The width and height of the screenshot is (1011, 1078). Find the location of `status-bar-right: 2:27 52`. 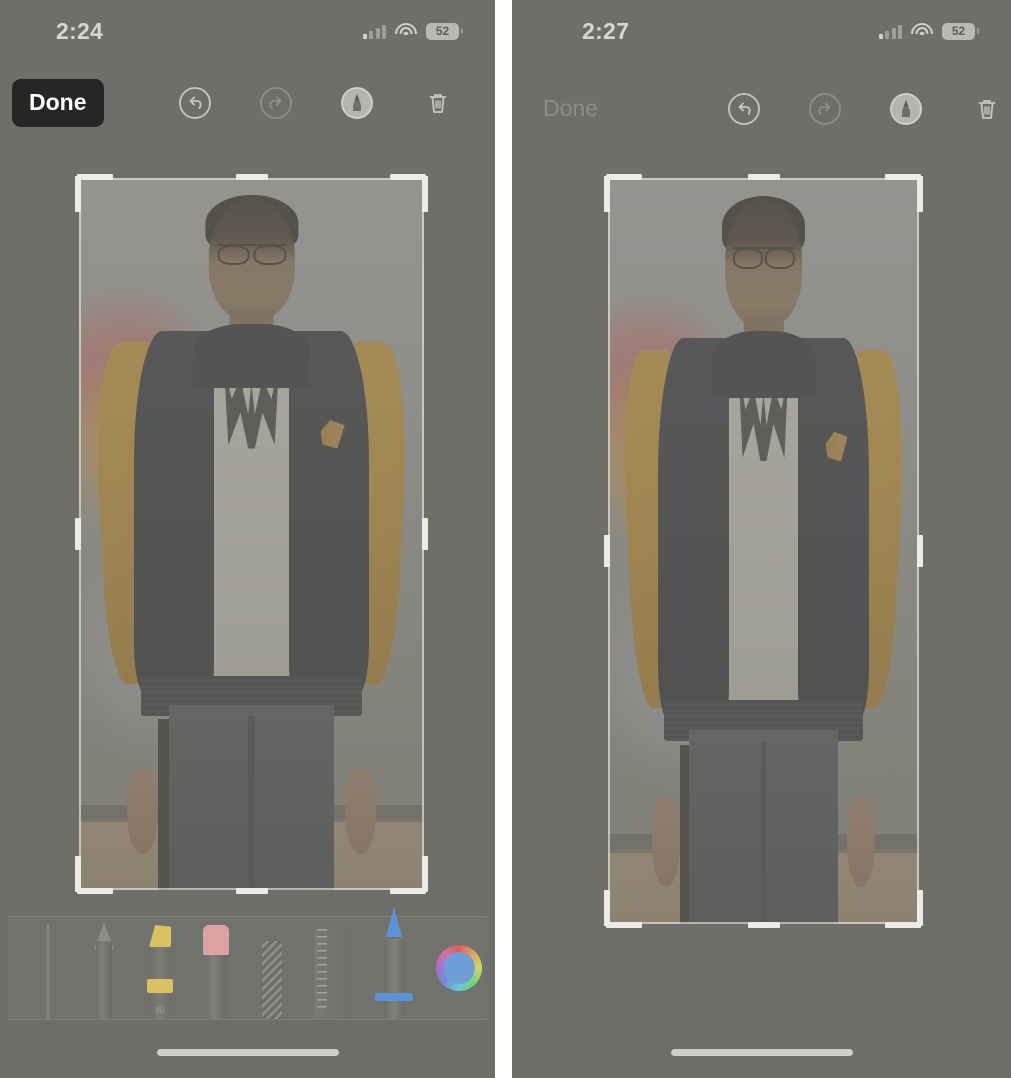

status-bar-right: 2:27 52 is located at coordinates (761, 31).